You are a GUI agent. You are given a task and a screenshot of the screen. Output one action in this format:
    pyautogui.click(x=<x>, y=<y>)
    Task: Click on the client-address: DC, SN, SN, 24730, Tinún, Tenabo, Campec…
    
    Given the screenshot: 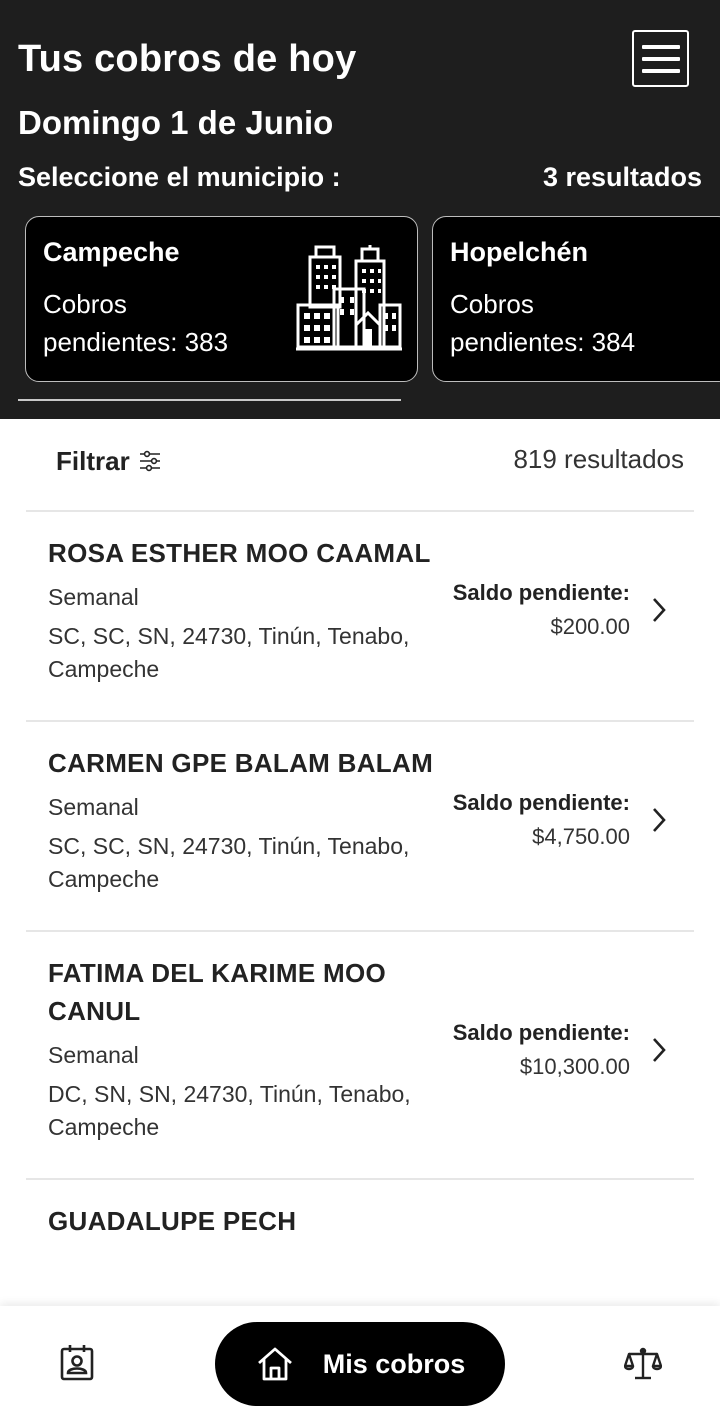 What is the action you would take?
    pyautogui.click(x=229, y=1110)
    